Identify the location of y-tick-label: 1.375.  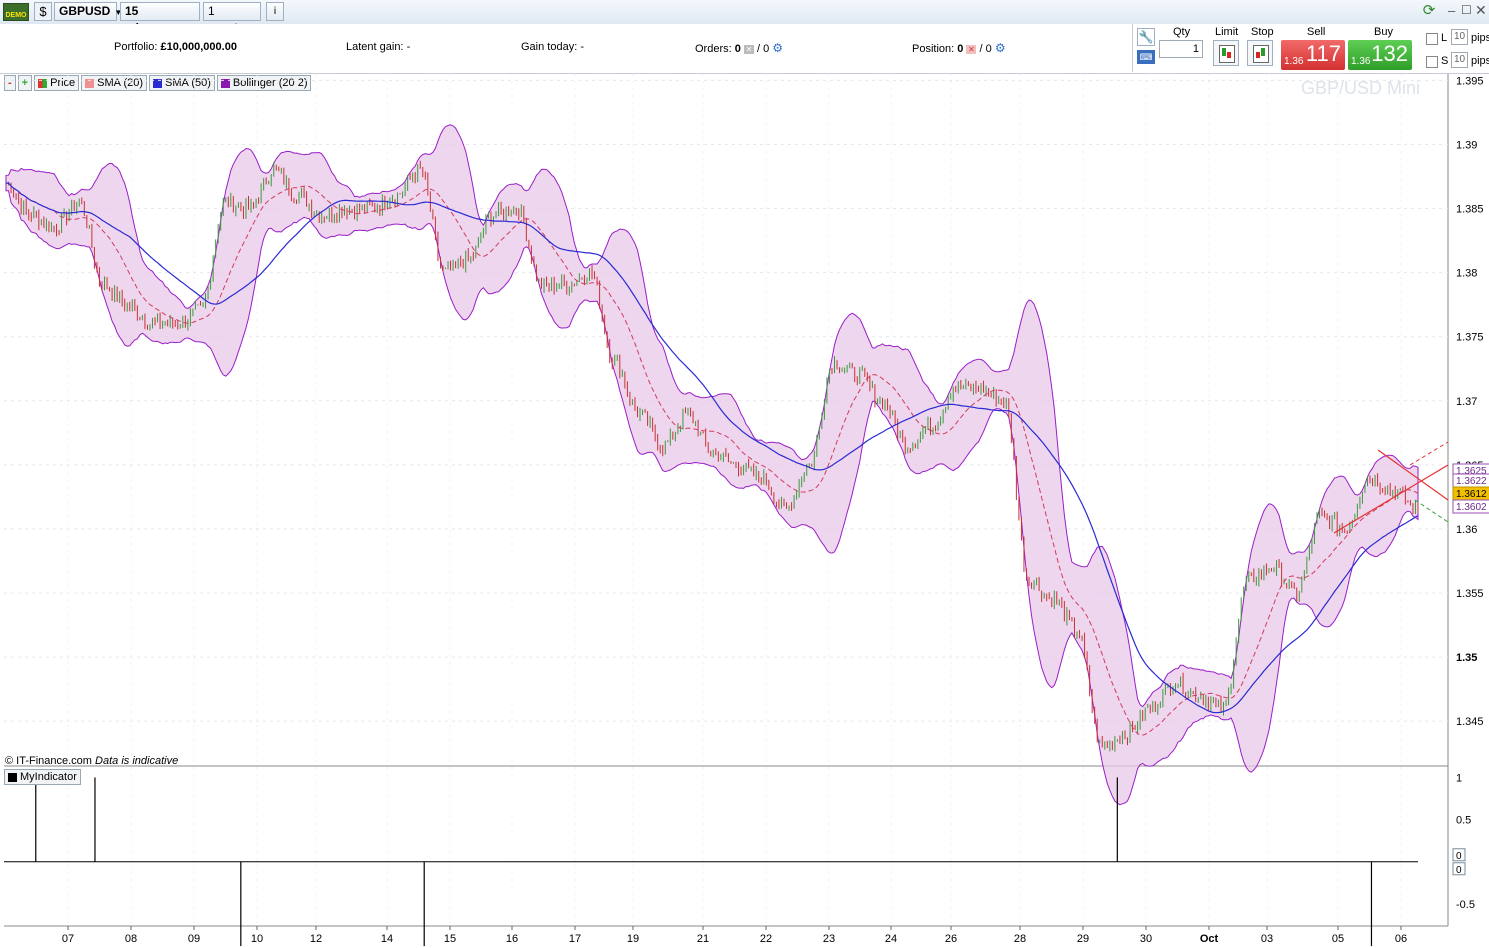
(1470, 338).